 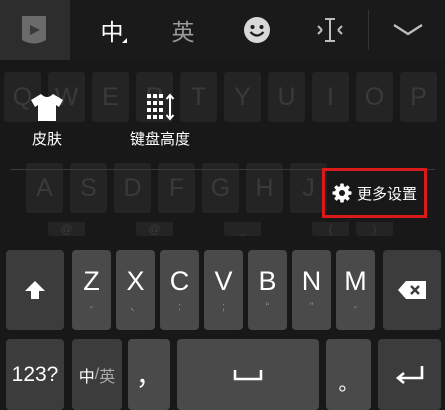 I want to click on lang-zh-label: 中, so click(x=86, y=376).